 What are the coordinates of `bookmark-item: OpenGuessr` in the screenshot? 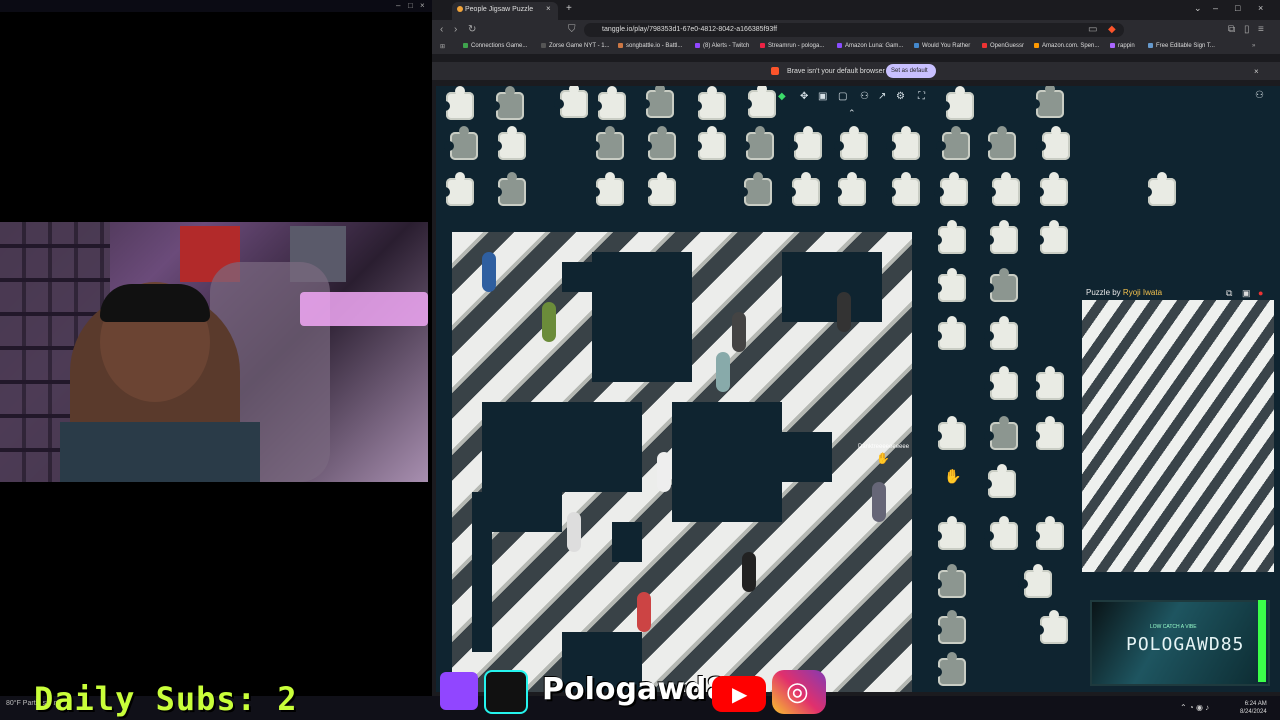 It's located at (1003, 46).